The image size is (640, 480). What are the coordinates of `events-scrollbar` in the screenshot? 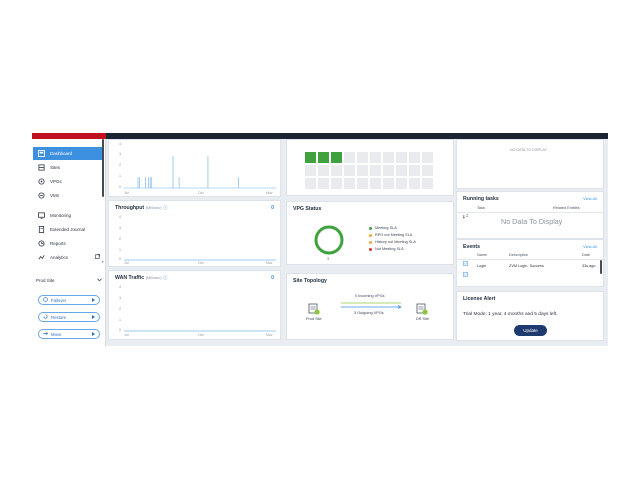 It's located at (601, 267).